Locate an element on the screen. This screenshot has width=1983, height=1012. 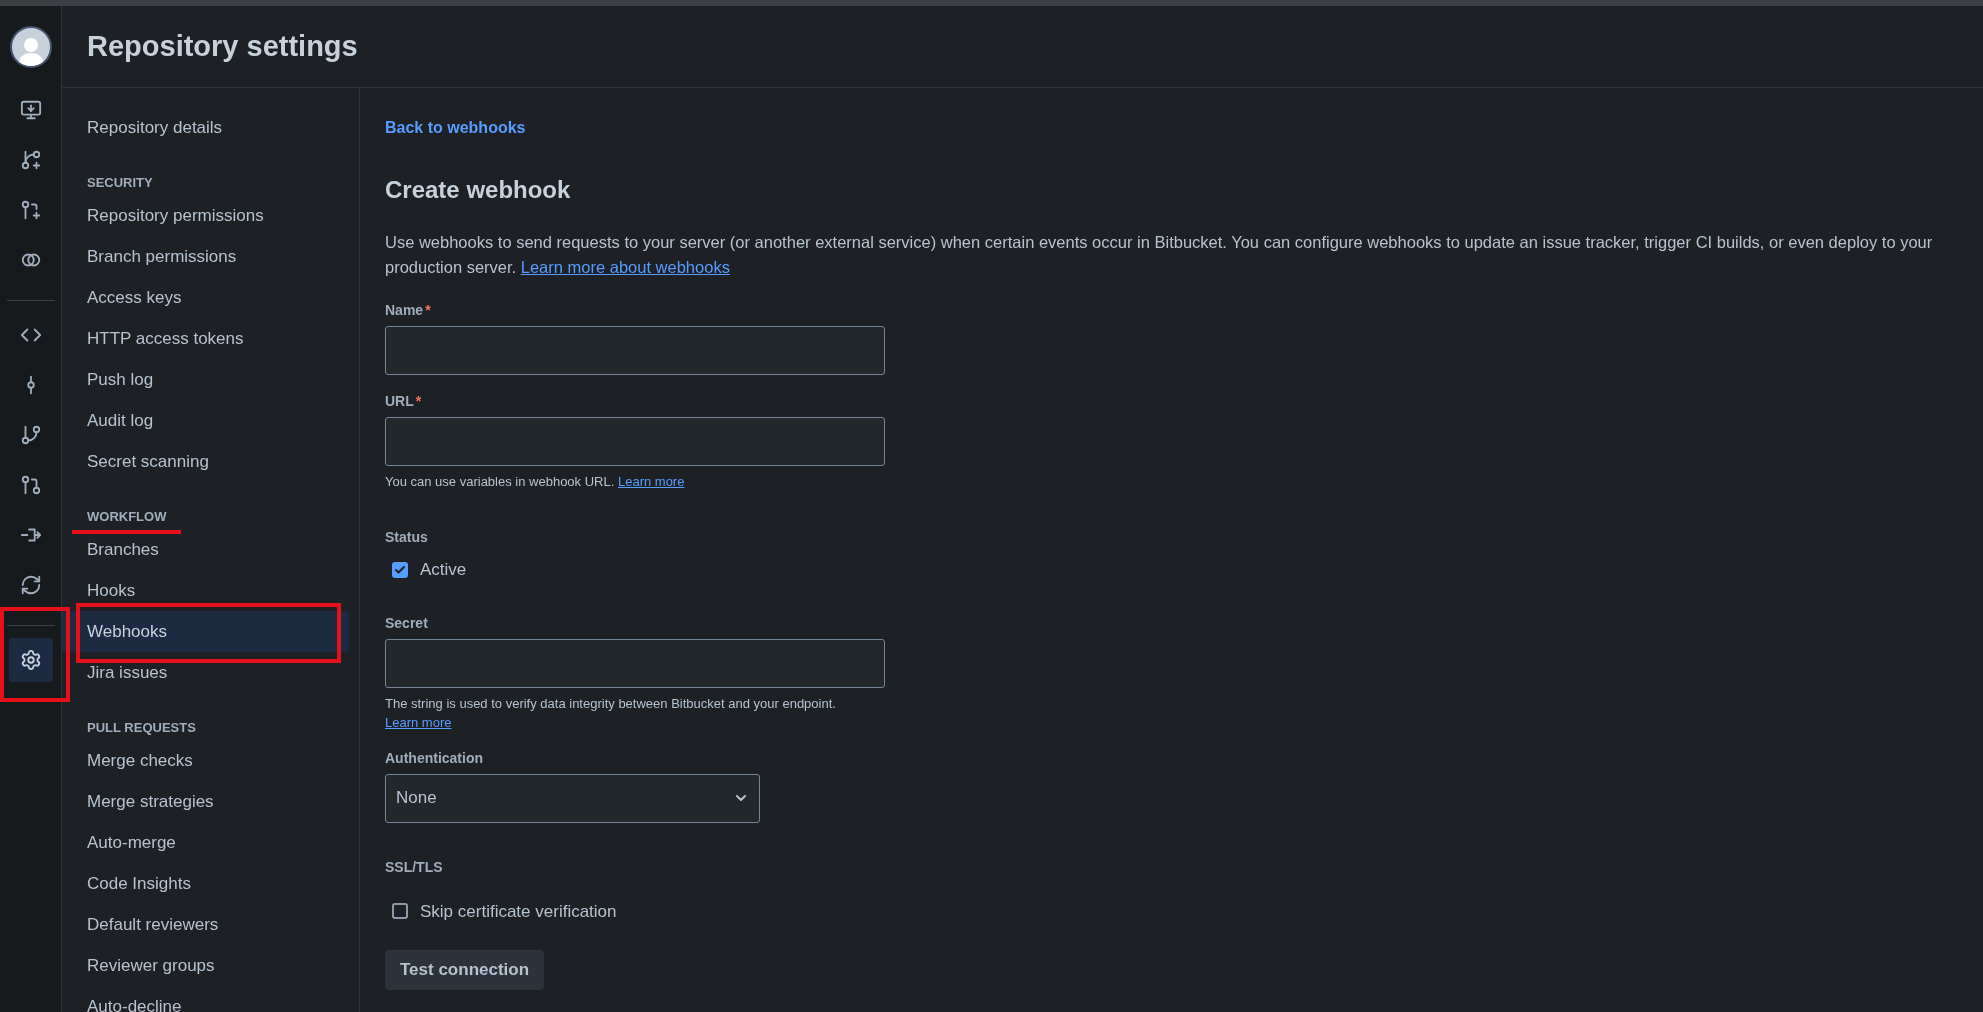
back-link: Back to webhooks is located at coordinates (455, 127).